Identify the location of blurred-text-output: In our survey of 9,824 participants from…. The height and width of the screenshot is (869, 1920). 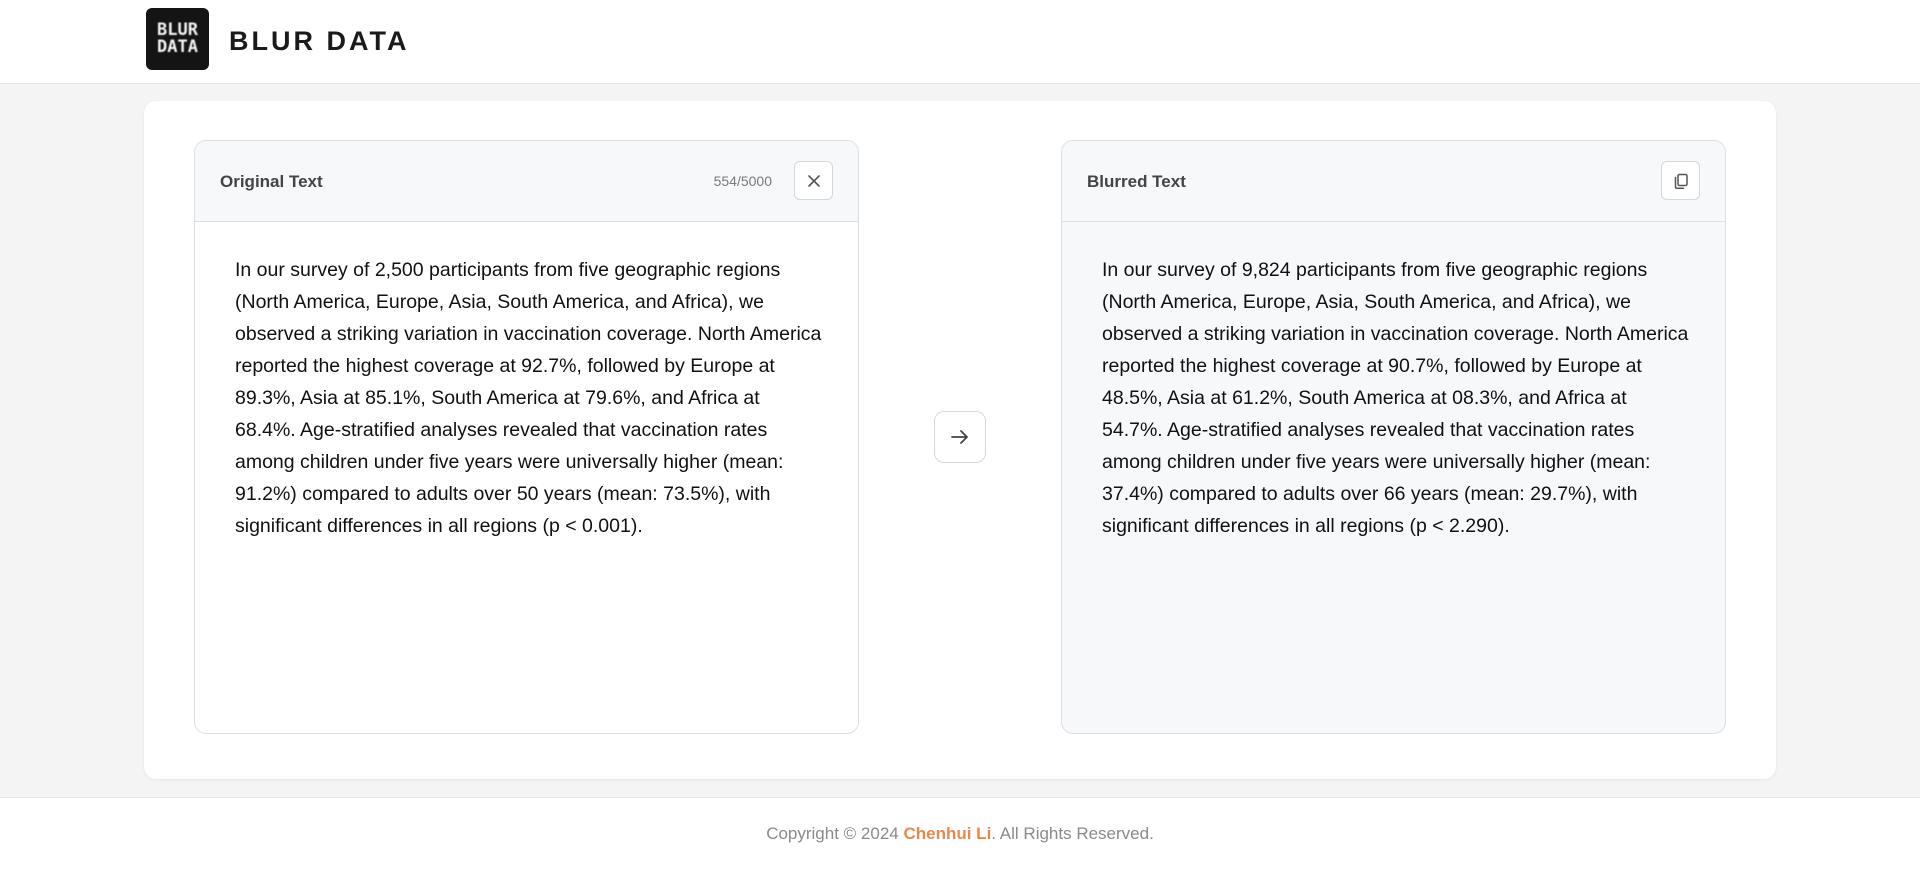
(1395, 398).